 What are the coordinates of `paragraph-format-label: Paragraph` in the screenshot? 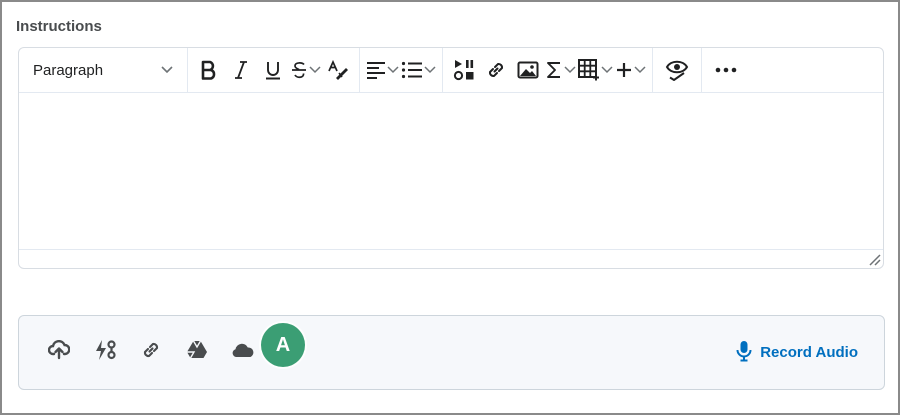 It's located at (68, 70).